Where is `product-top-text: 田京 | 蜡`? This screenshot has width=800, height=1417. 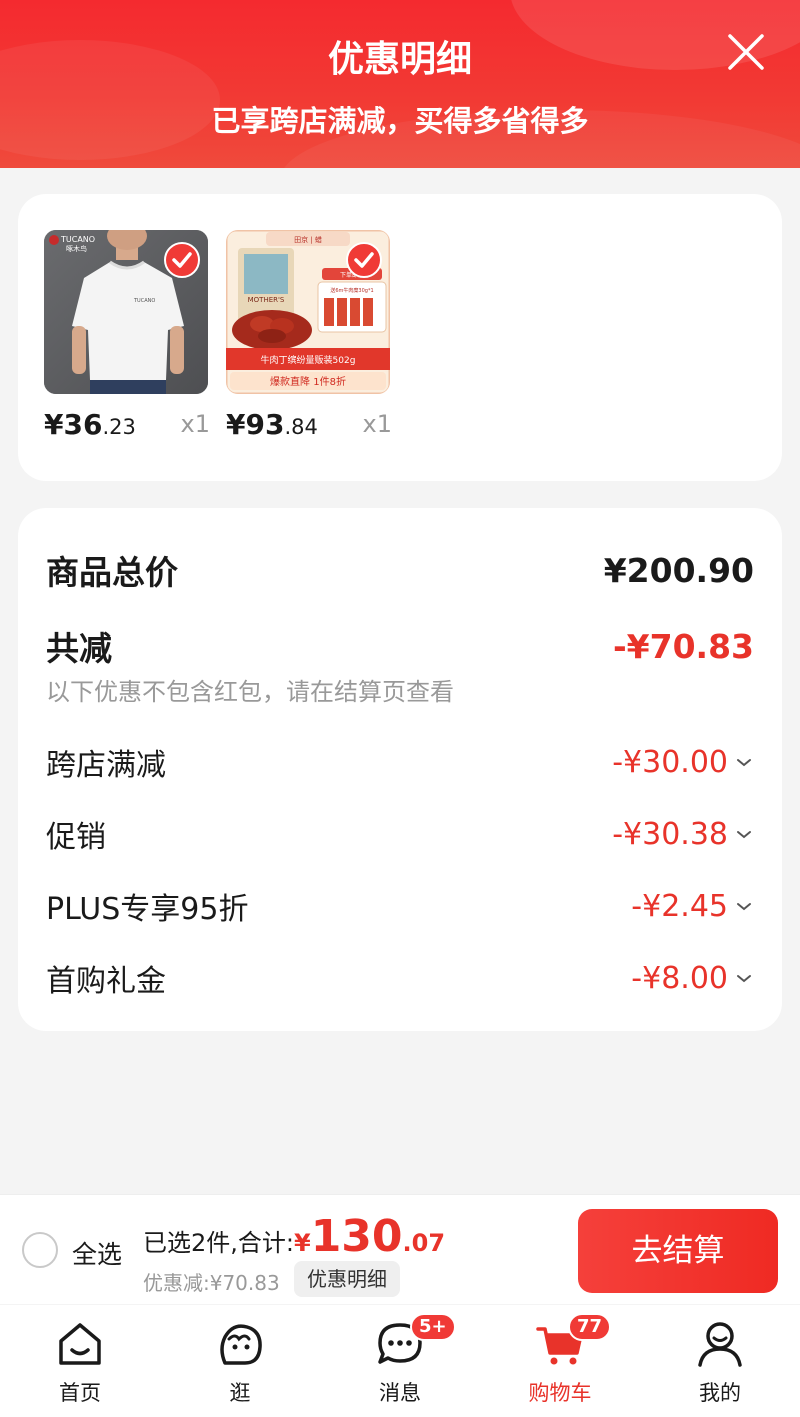 product-top-text: 田京 | 蜡 is located at coordinates (308, 239).